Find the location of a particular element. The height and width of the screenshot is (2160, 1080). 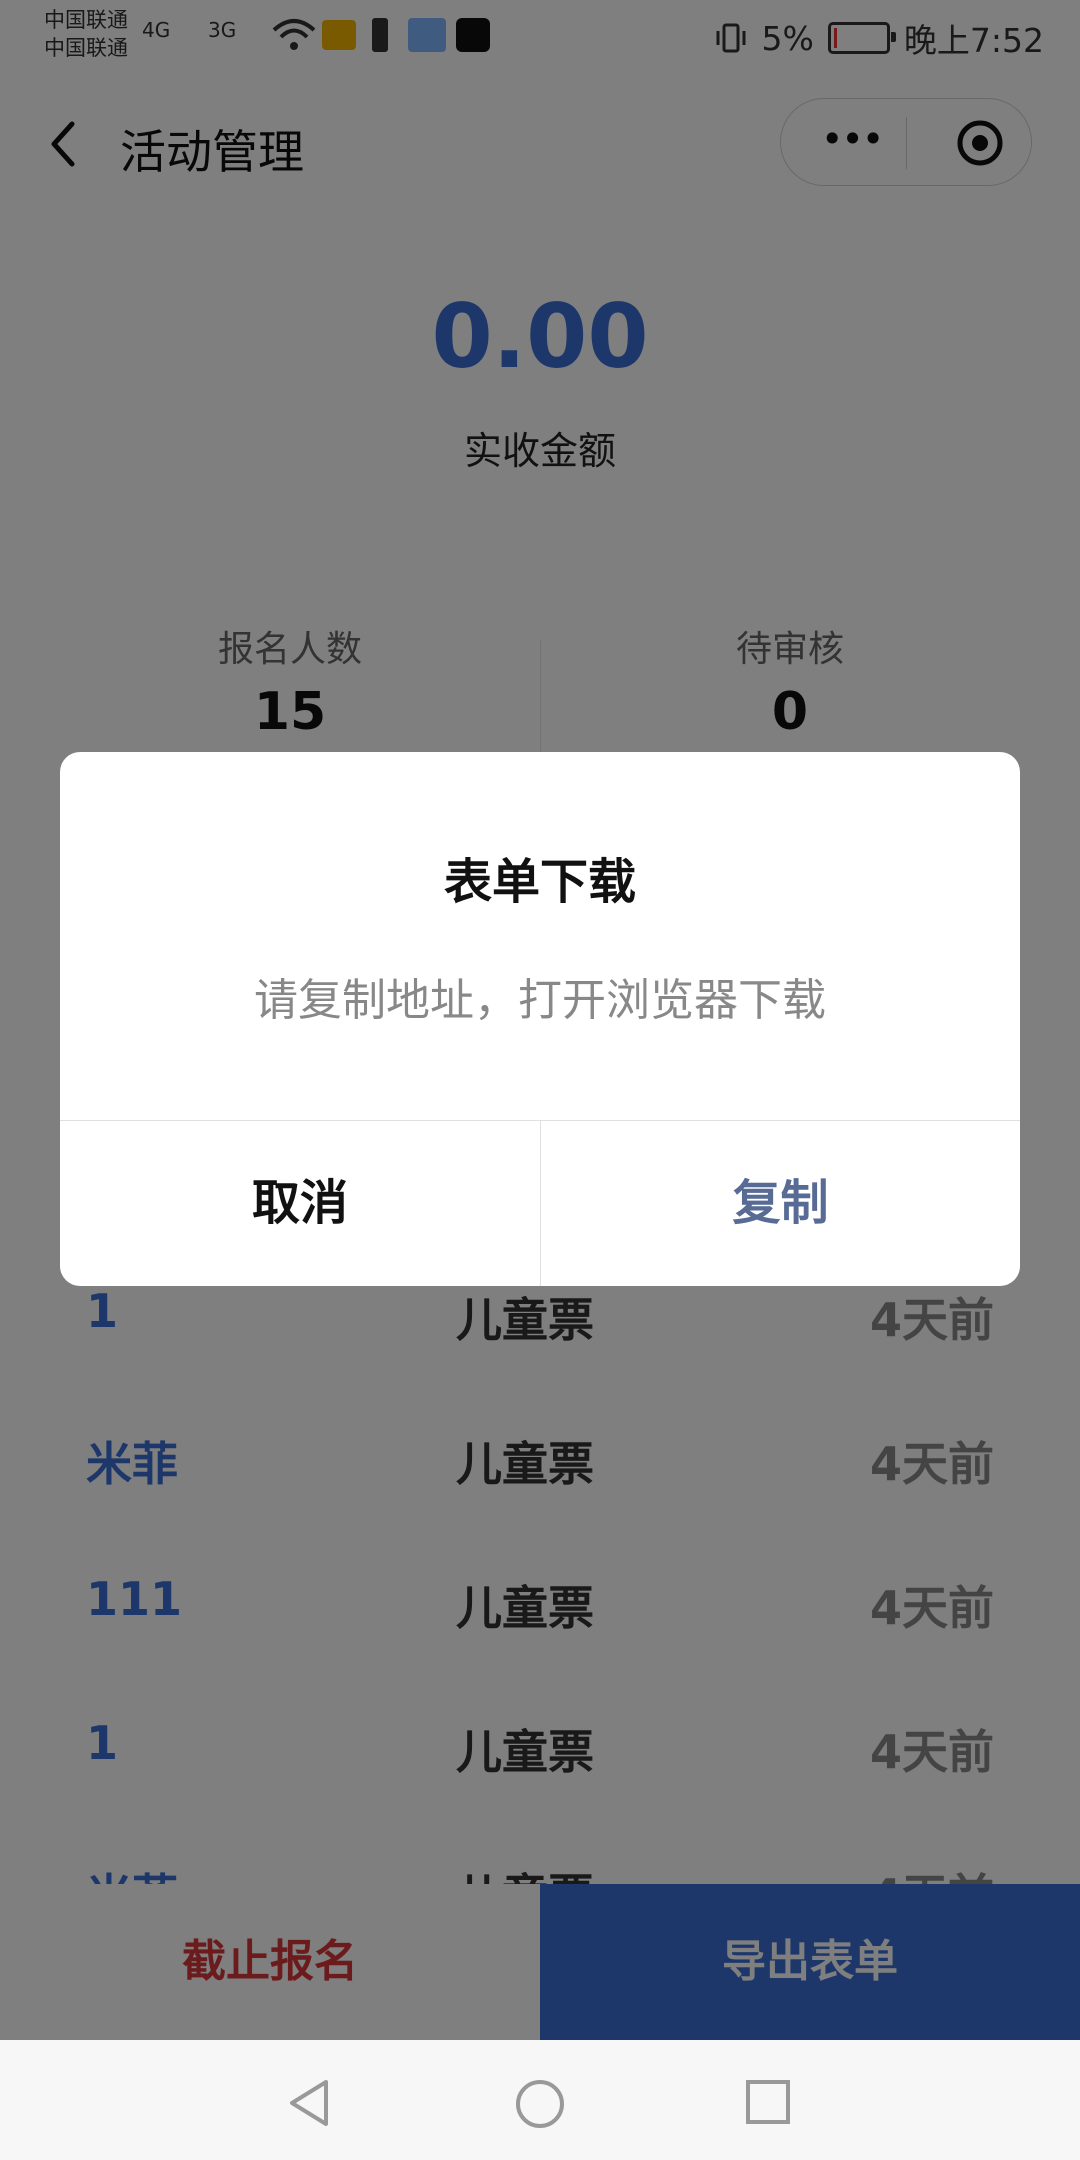

system-nav-bar is located at coordinates (540, 2100).